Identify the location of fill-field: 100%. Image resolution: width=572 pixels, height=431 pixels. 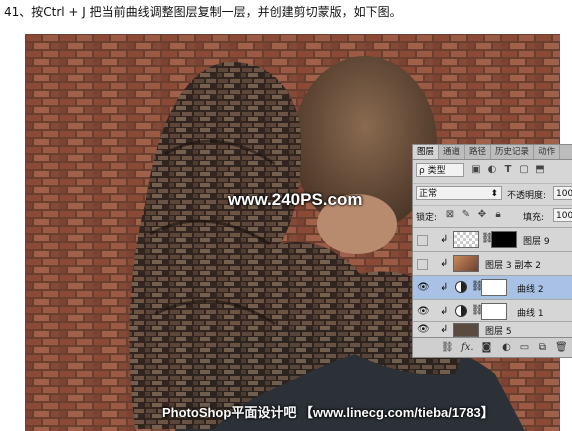
(562, 215).